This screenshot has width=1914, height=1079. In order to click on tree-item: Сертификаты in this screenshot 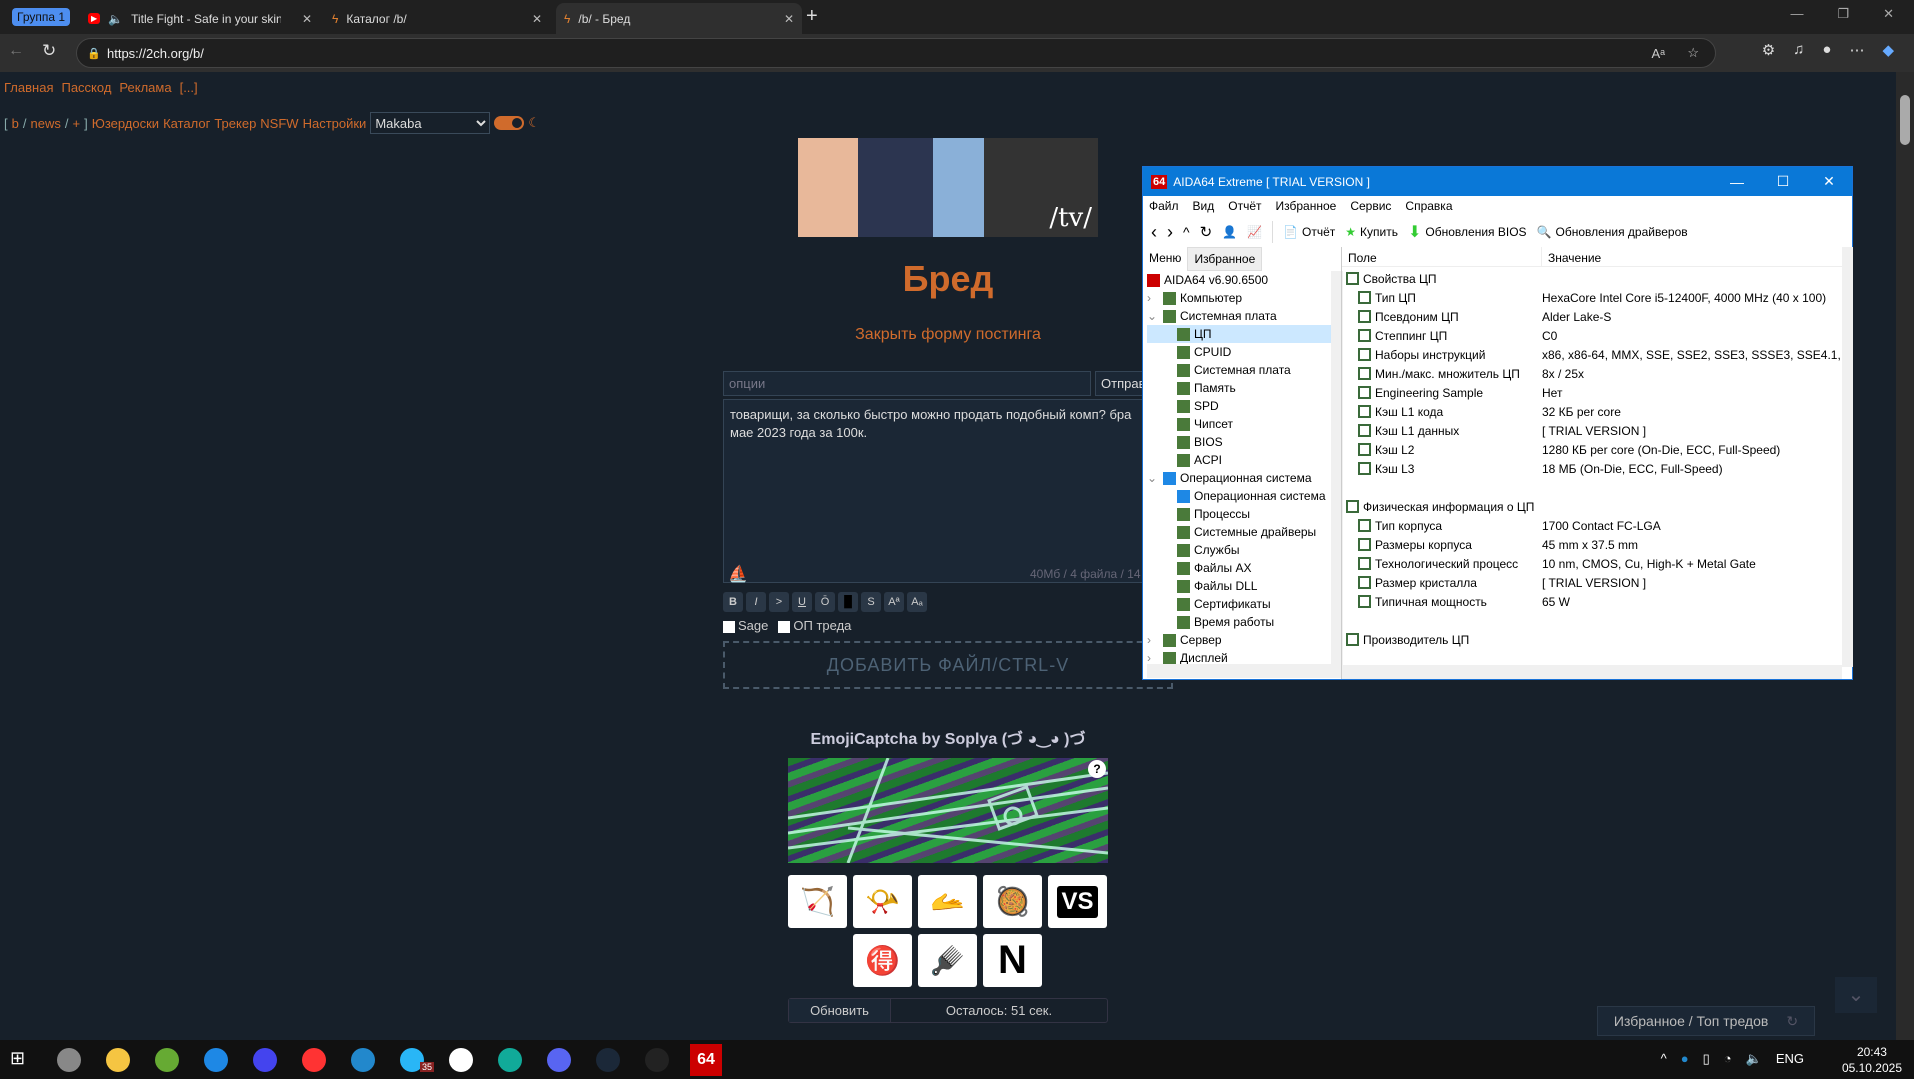, I will do `click(1239, 604)`.